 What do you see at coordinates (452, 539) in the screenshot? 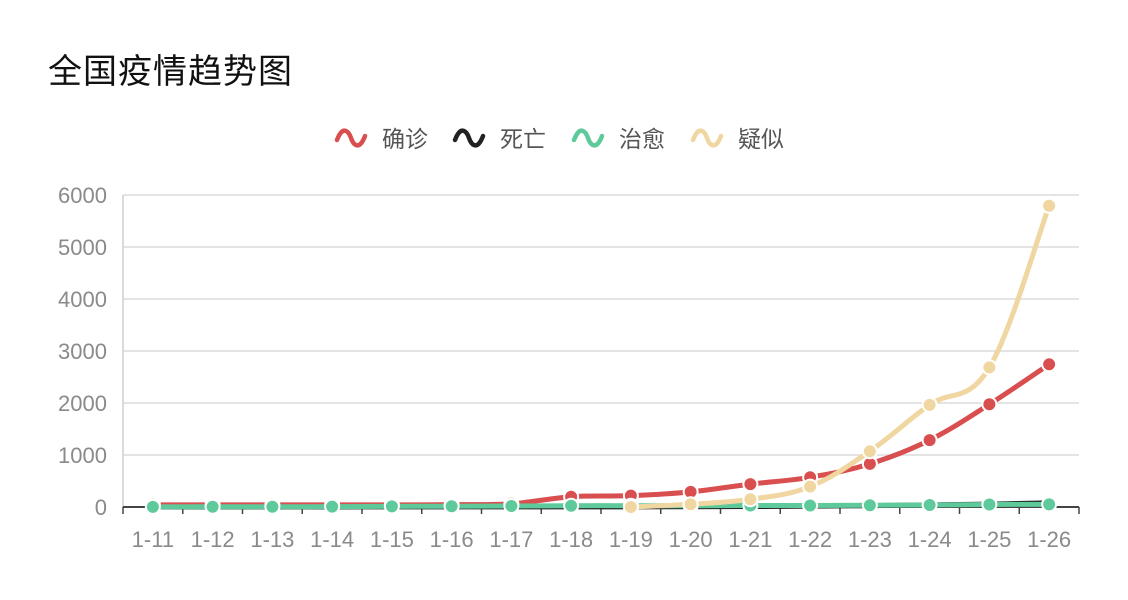
I see `x-tick-label: 1-16` at bounding box center [452, 539].